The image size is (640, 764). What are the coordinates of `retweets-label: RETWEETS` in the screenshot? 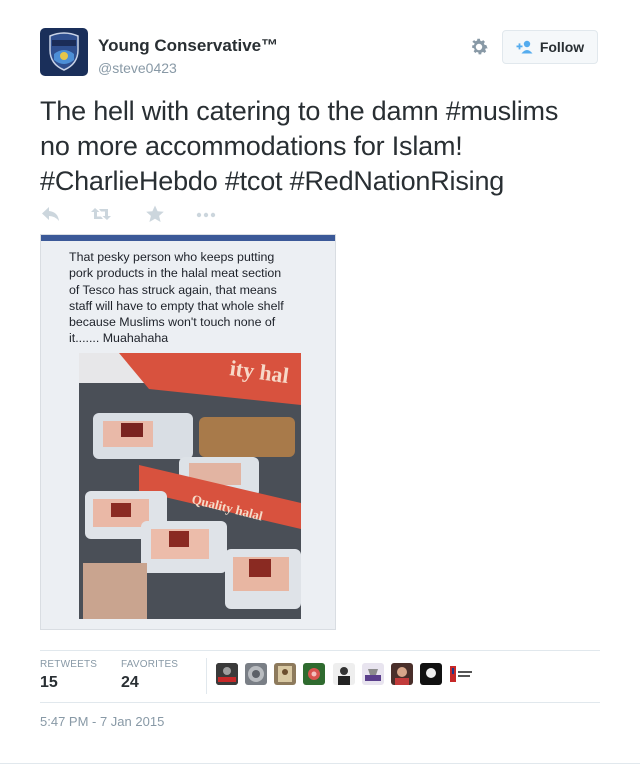 It's located at (68, 664).